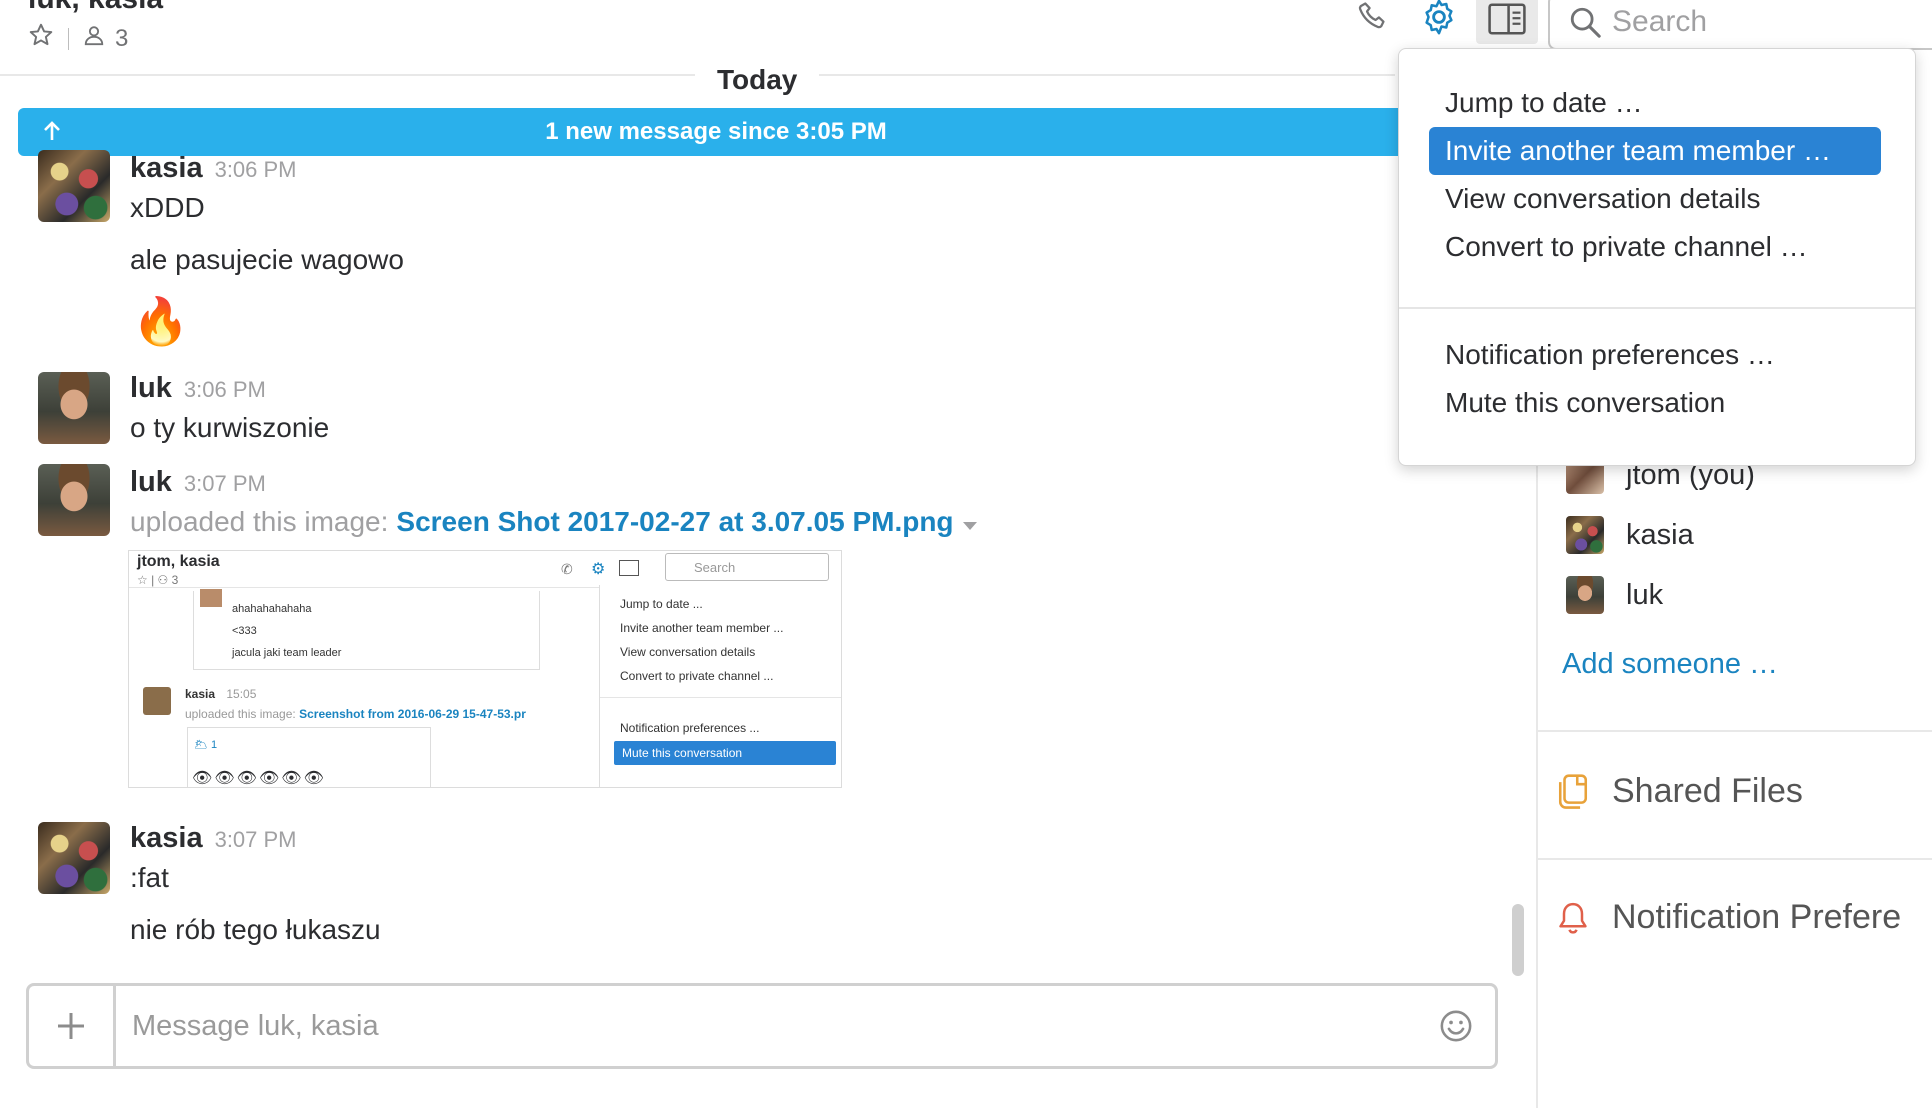  What do you see at coordinates (167, 207) in the screenshot?
I see `message-text: xDDD` at bounding box center [167, 207].